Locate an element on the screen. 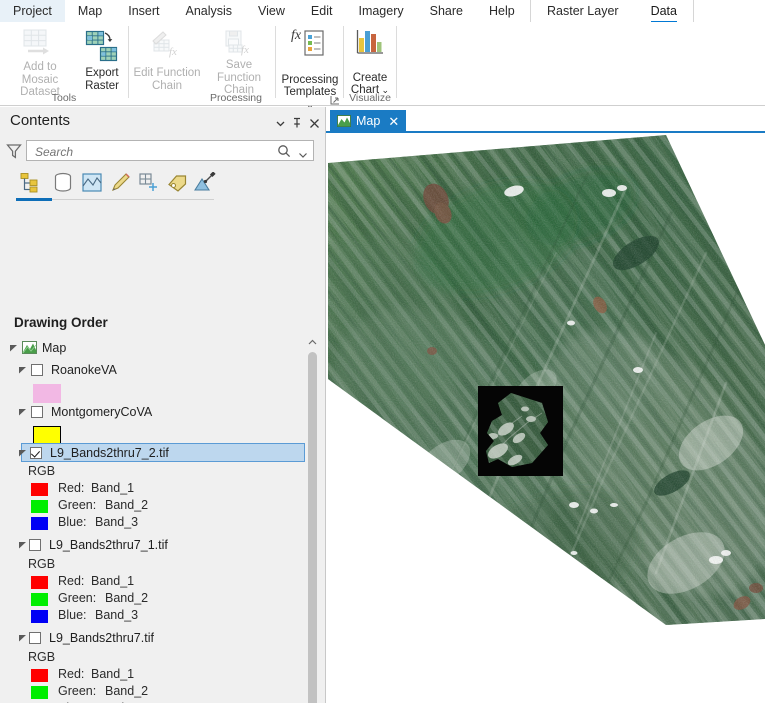 The width and height of the screenshot is (765, 703). layer-row-l9-bands2thru7-tif: L9_Bands2thru7.tif is located at coordinates (152, 638).